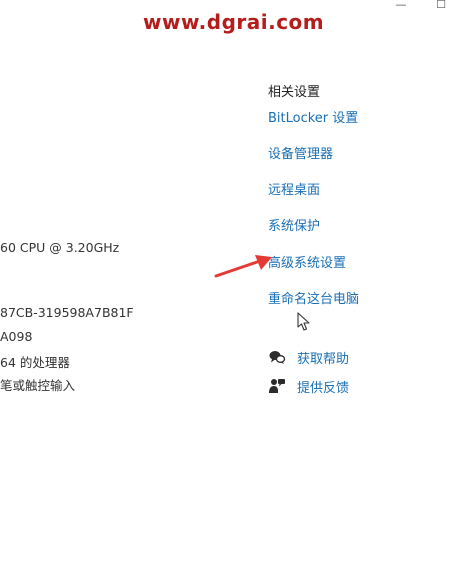  What do you see at coordinates (35, 362) in the screenshot?
I see `system-type-value: 64 的处理器` at bounding box center [35, 362].